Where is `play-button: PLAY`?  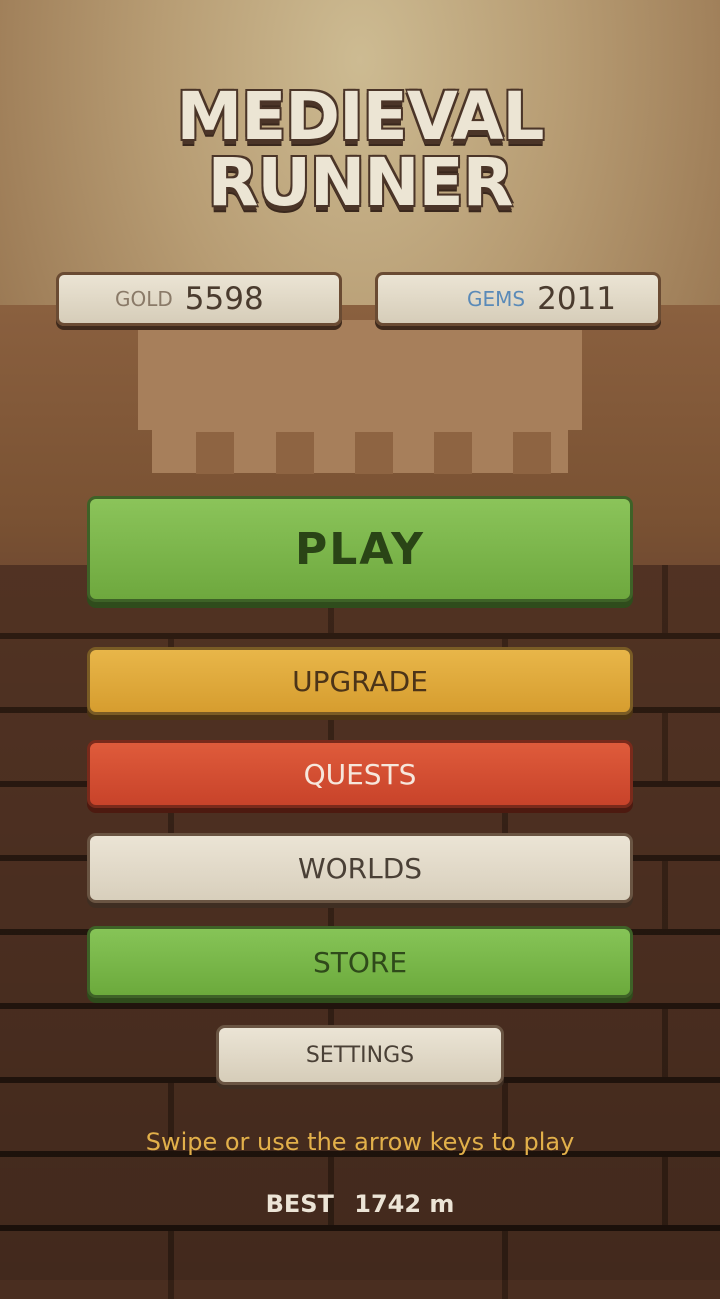 play-button: PLAY is located at coordinates (360, 549).